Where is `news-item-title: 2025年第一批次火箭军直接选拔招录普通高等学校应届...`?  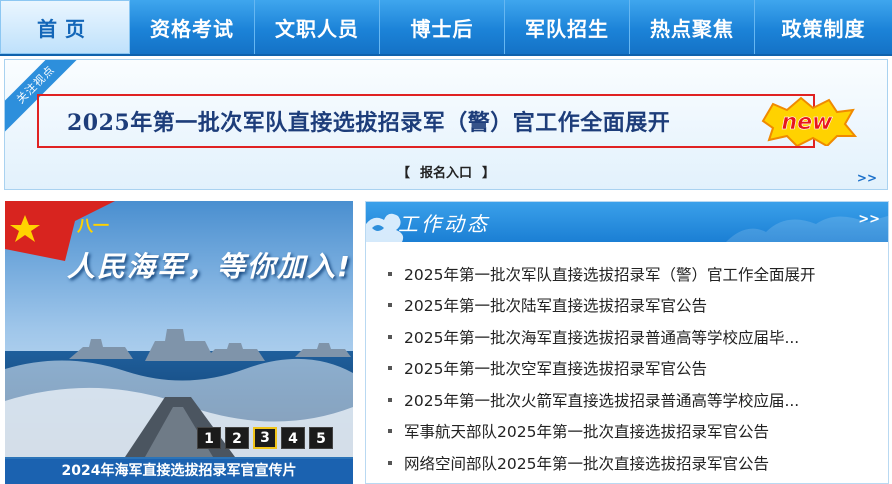
news-item-title: 2025年第一批次火箭军直接选拔招录普通高等学校应届... is located at coordinates (602, 400).